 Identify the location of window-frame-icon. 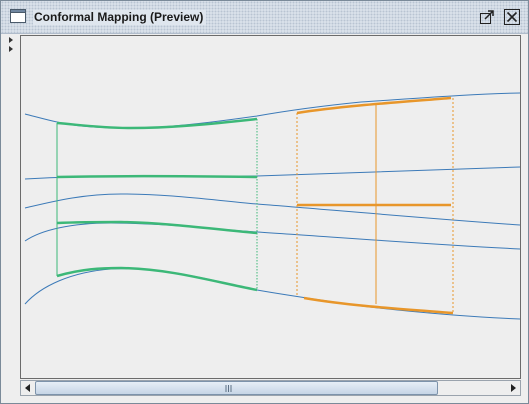
(18, 16).